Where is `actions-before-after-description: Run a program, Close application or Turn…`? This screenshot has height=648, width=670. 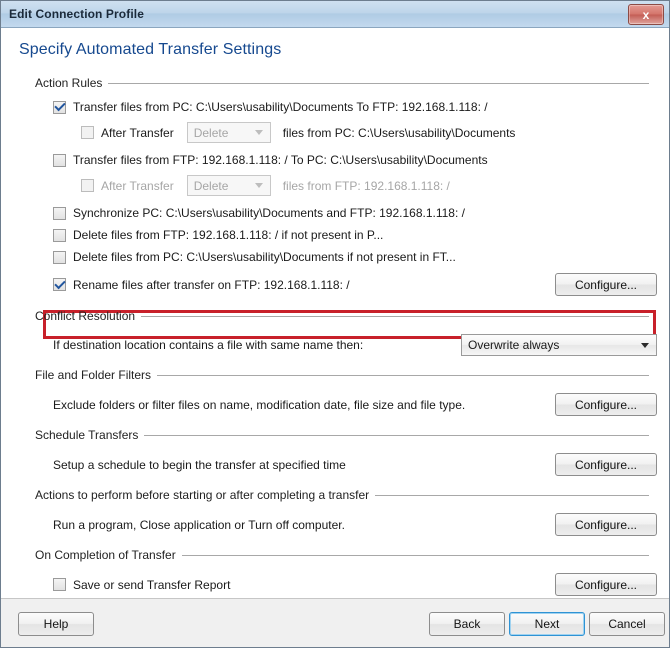
actions-before-after-description: Run a program, Close application or Turn… is located at coordinates (199, 524).